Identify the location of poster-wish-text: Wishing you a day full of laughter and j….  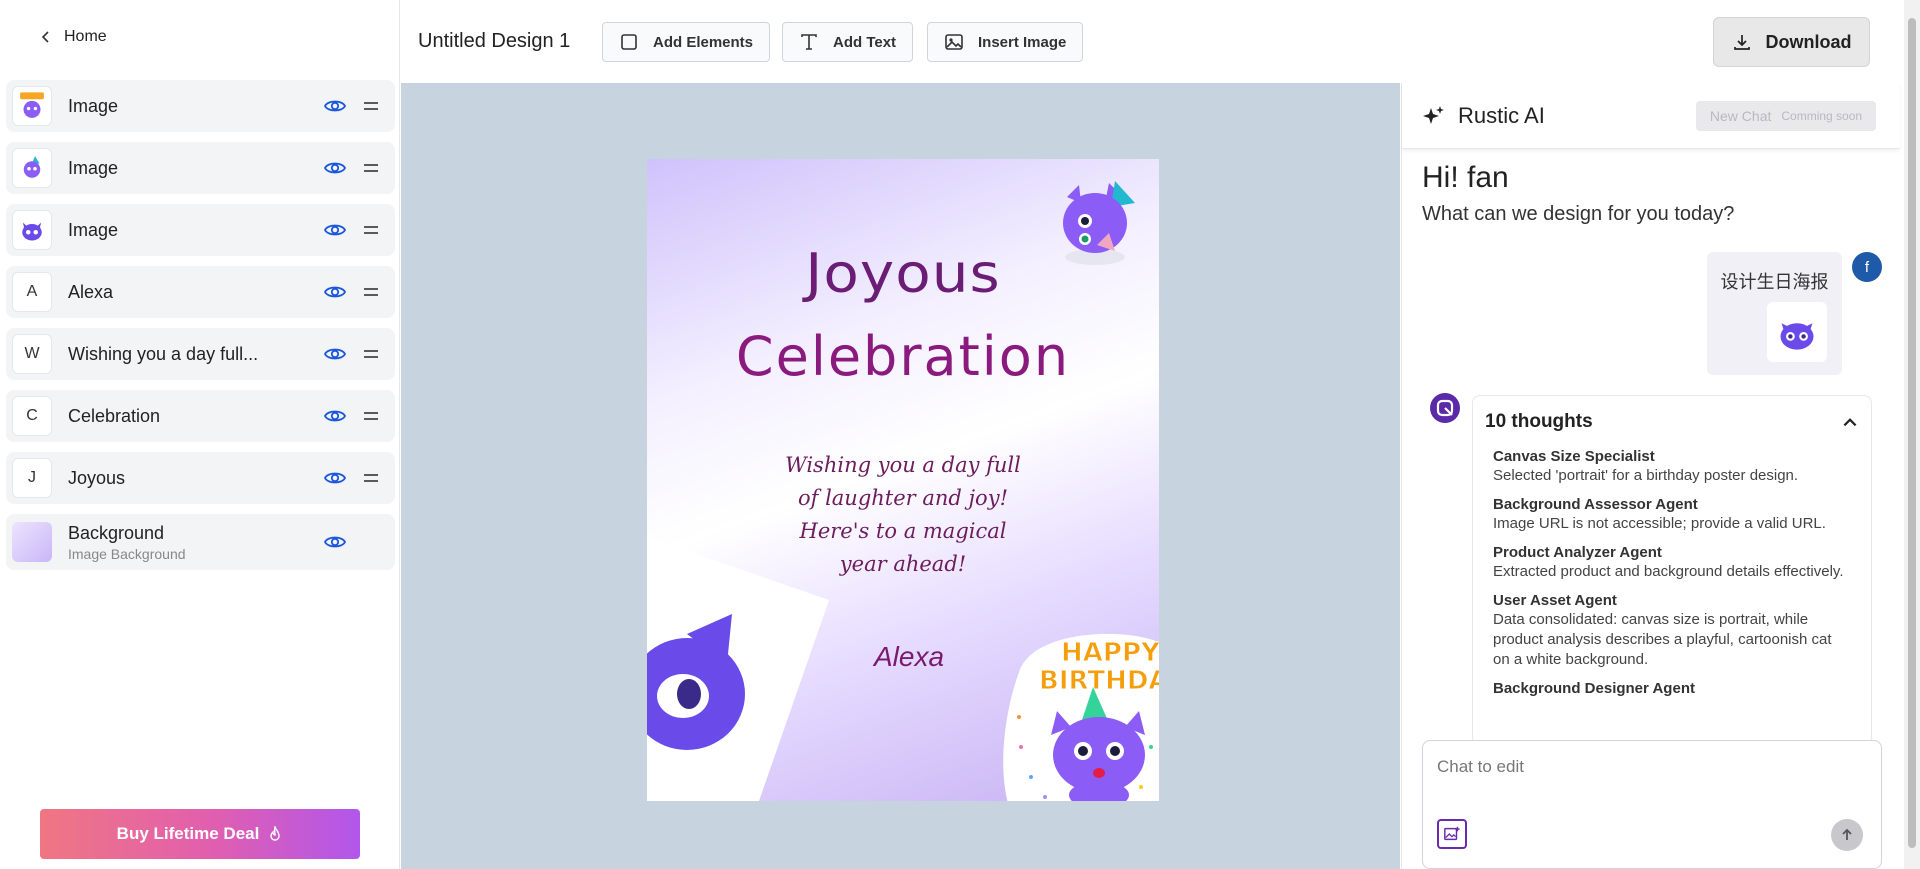
(903, 515).